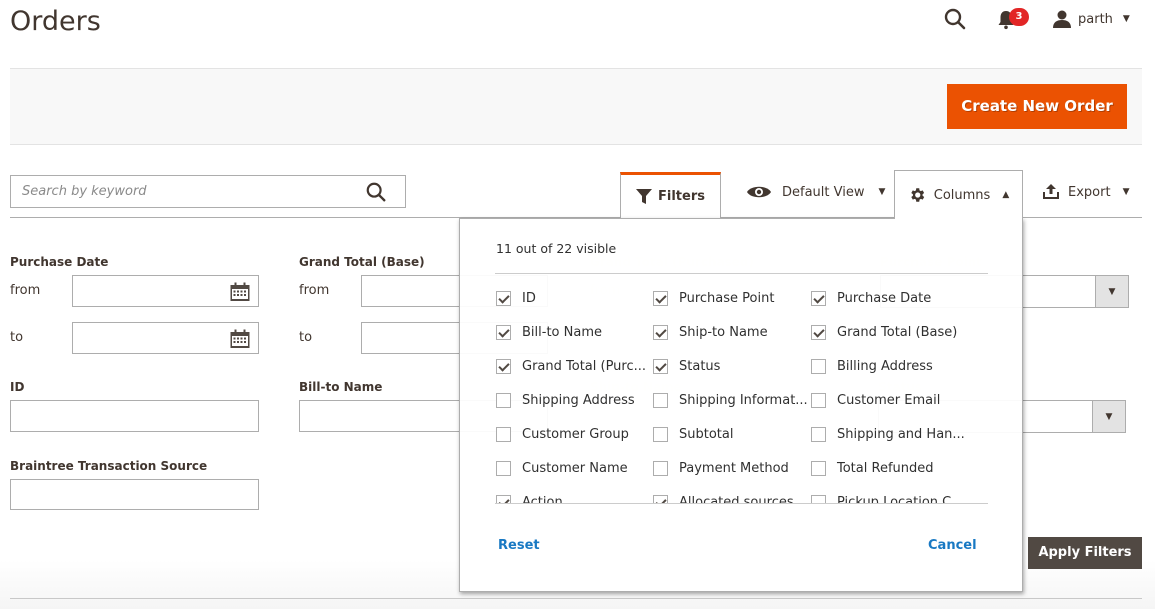 Image resolution: width=1155 pixels, height=609 pixels. Describe the element at coordinates (562, 434) in the screenshot. I see `column-option: Customer Group` at that location.